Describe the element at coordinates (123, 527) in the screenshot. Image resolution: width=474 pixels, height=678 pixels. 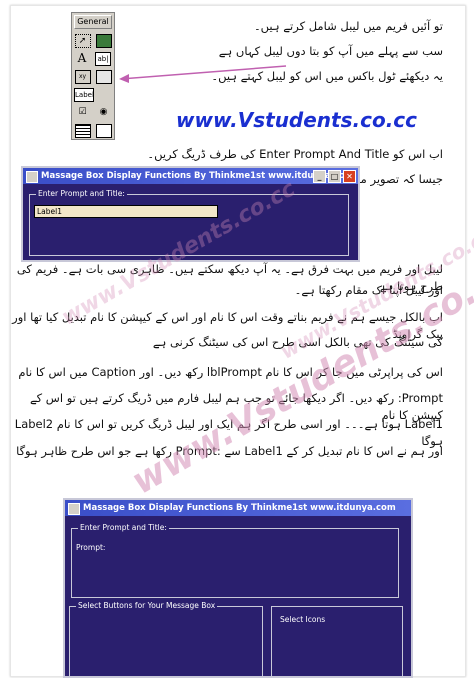
I see `frame1-legend: Enter Prompt and Title:` at that location.